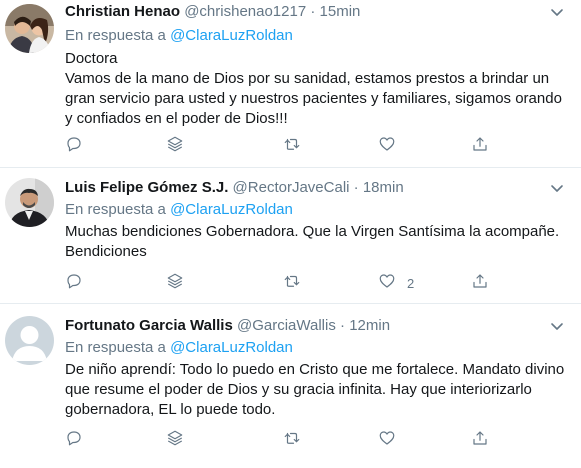  I want to click on timestamp: 18min, so click(383, 187).